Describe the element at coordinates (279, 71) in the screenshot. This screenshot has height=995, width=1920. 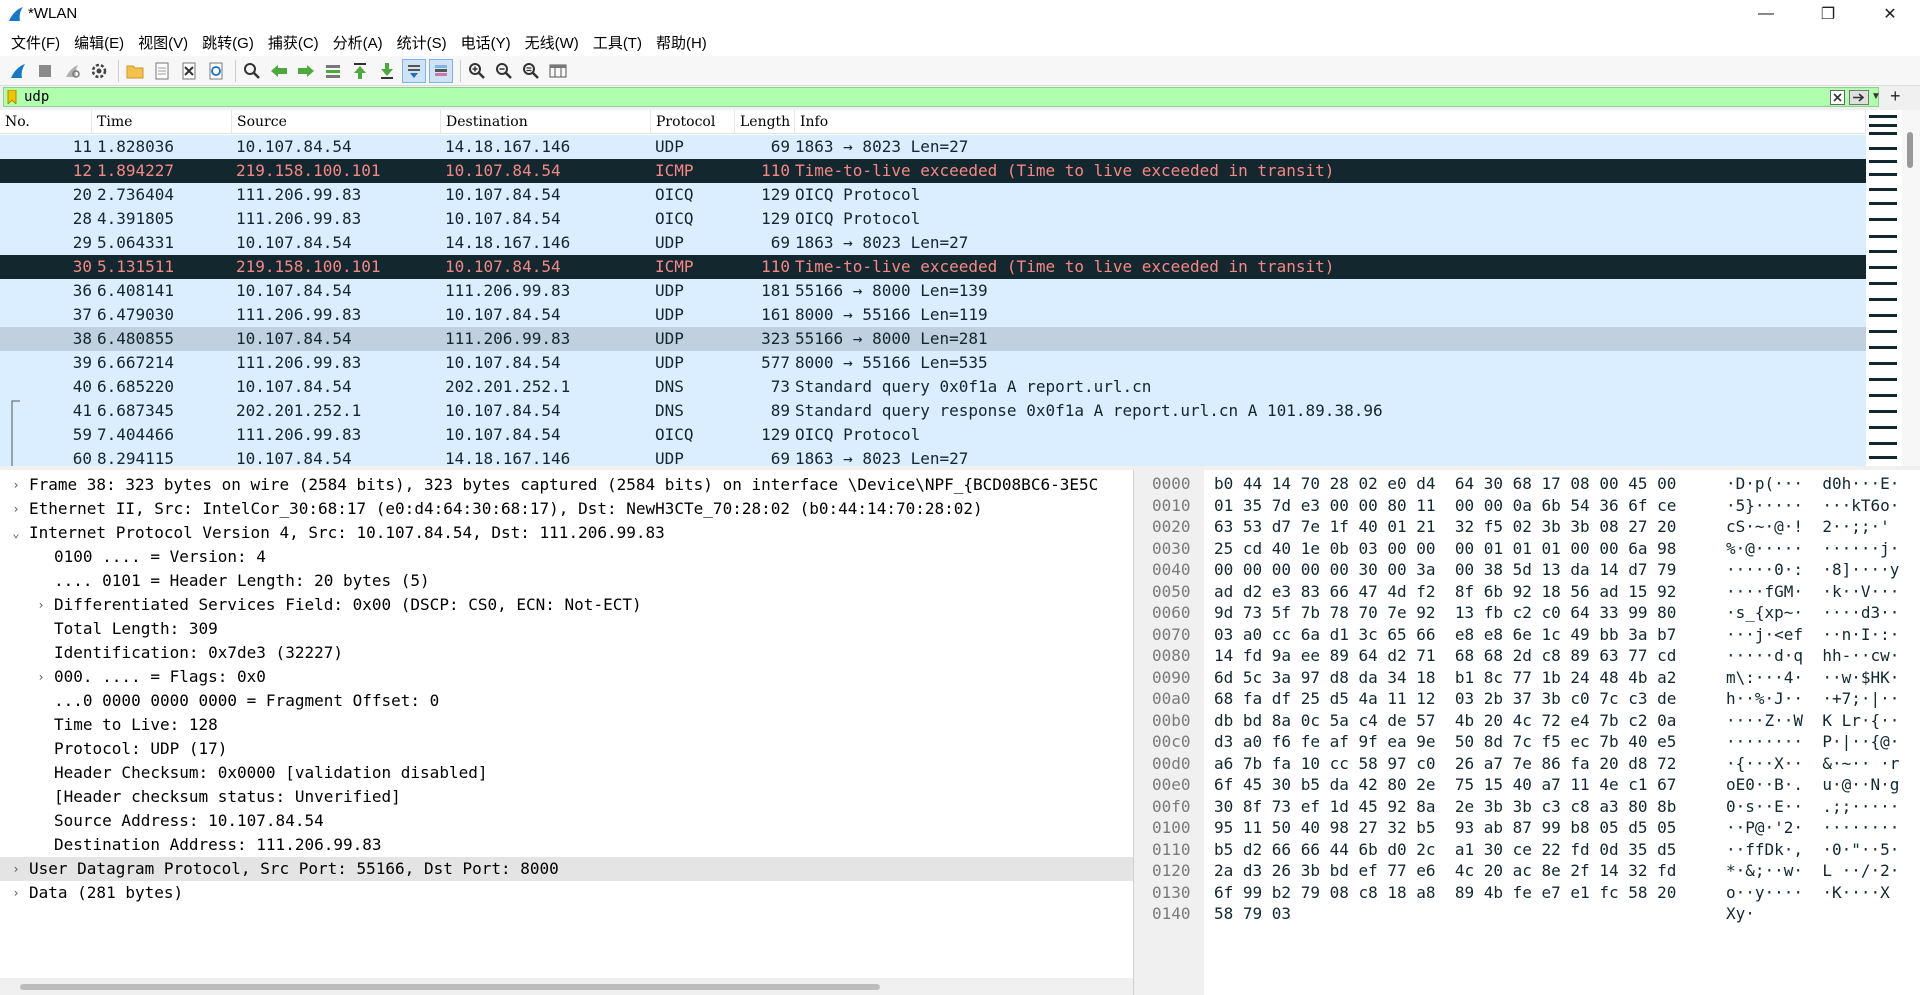
I see `go-back-button` at that location.